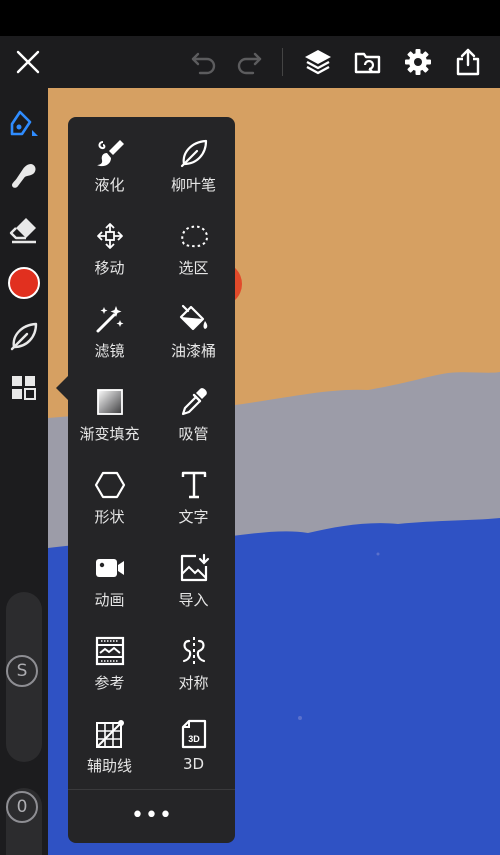 This screenshot has width=500, height=855. Describe the element at coordinates (282, 62) in the screenshot. I see `toolbar-separator` at that location.